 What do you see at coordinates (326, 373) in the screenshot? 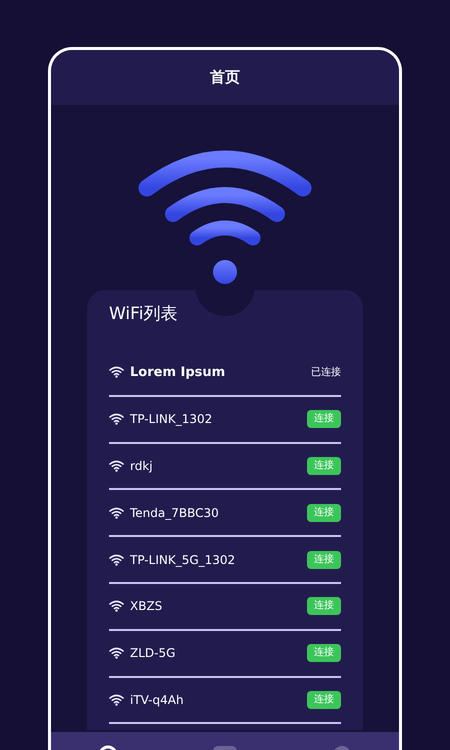
I see `connected-status: 已连接` at bounding box center [326, 373].